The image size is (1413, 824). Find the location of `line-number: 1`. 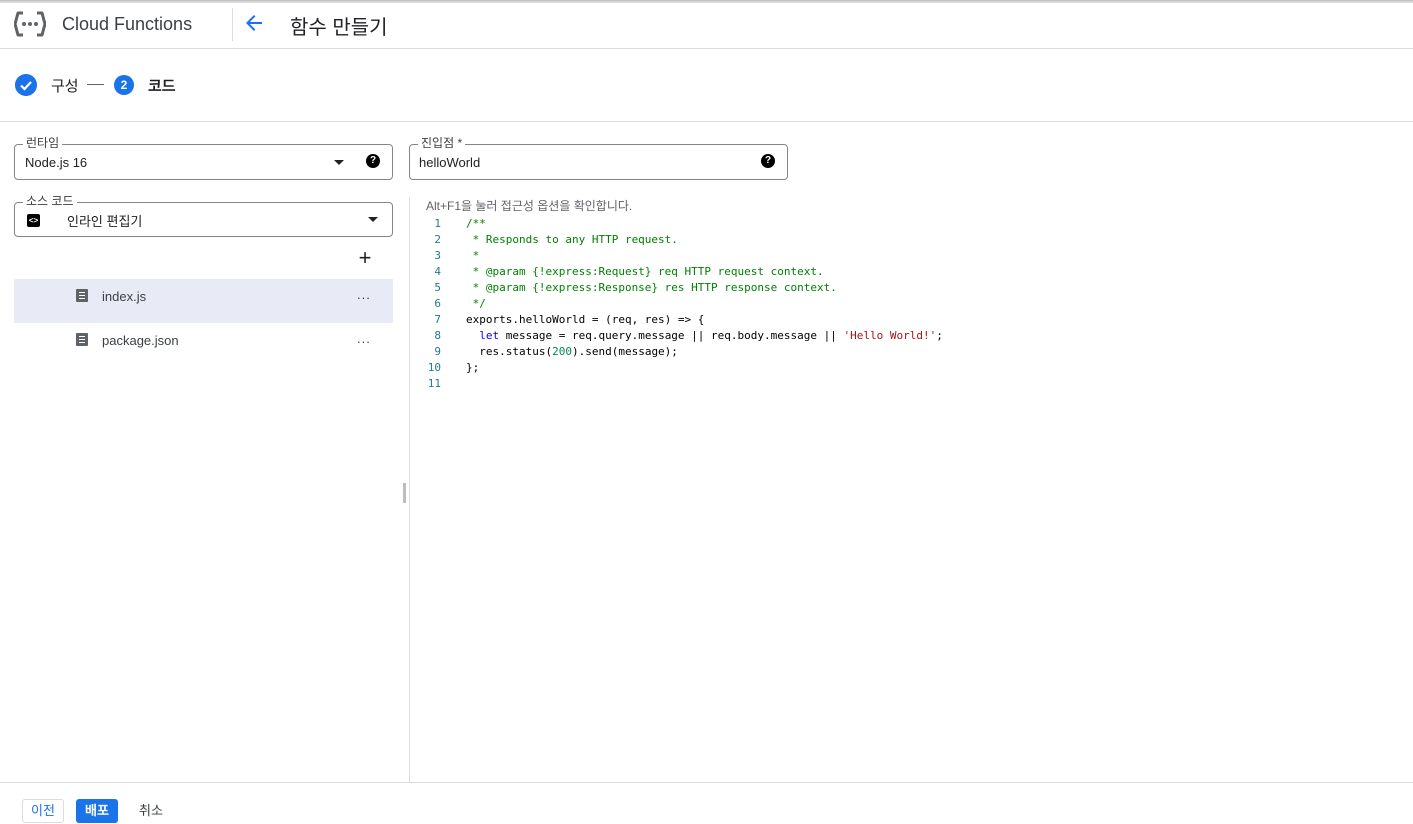

line-number: 1 is located at coordinates (437, 223).